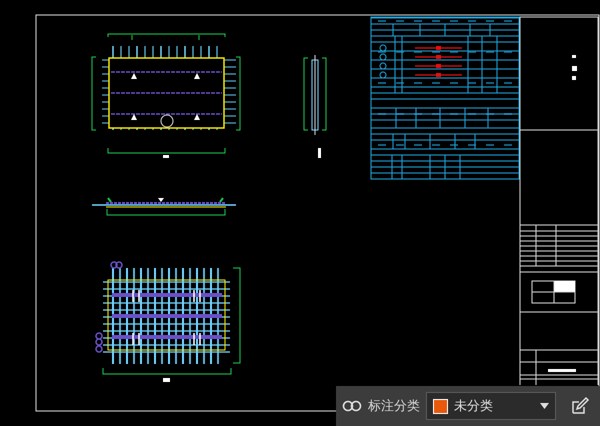 This screenshot has width=600, height=426. Describe the element at coordinates (491, 406) in the screenshot. I see `category-dropdown: 未分类` at that location.